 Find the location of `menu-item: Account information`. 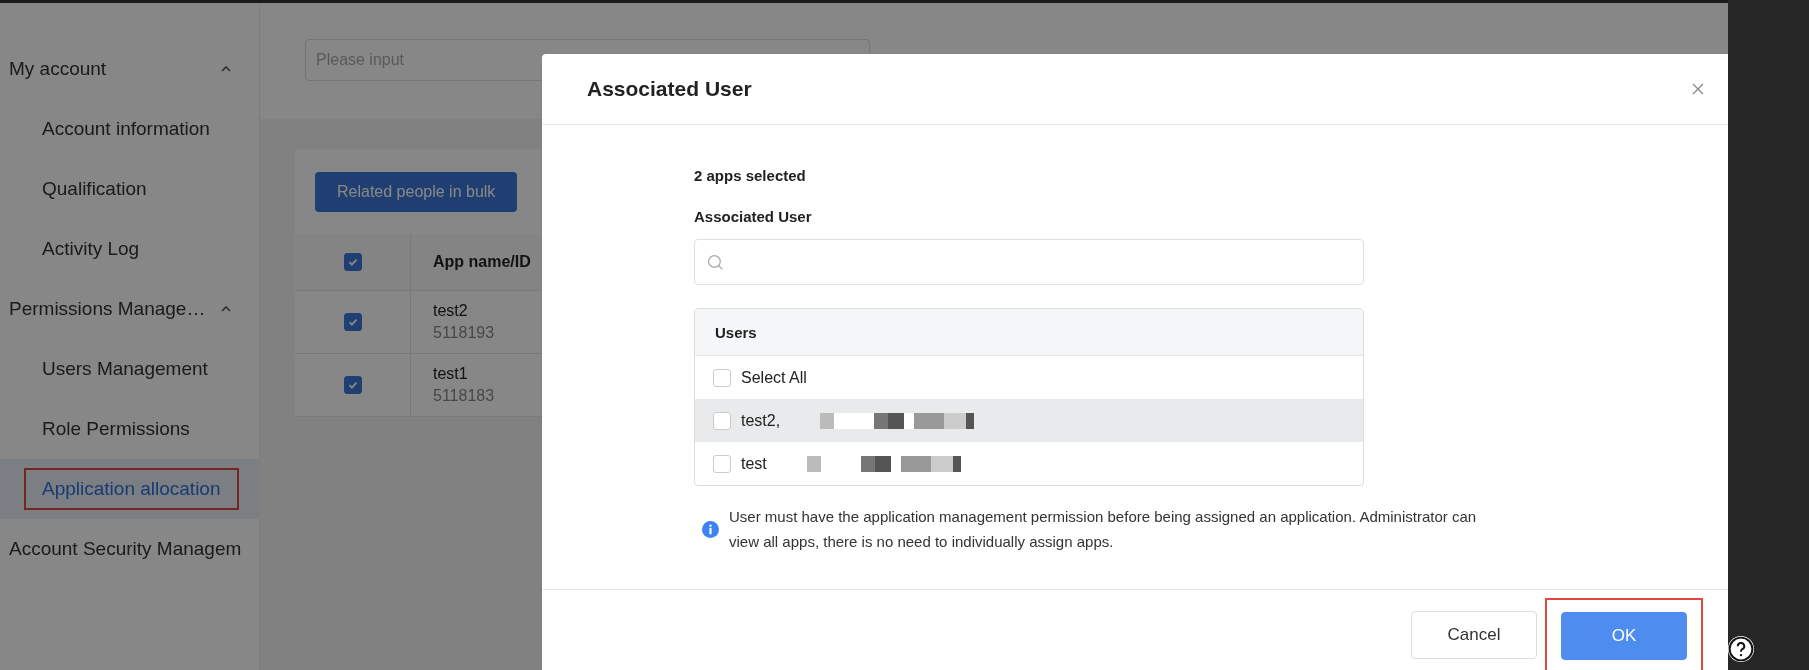

menu-item: Account information is located at coordinates (126, 129).